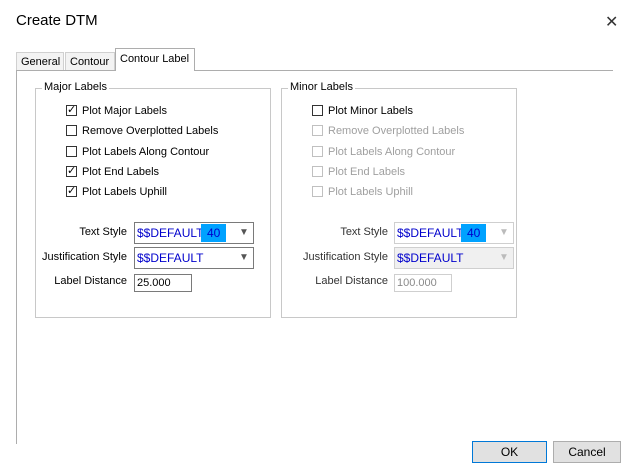 The image size is (628, 463). What do you see at coordinates (370, 111) in the screenshot?
I see `checkbox-label: Plot Minor Labels` at bounding box center [370, 111].